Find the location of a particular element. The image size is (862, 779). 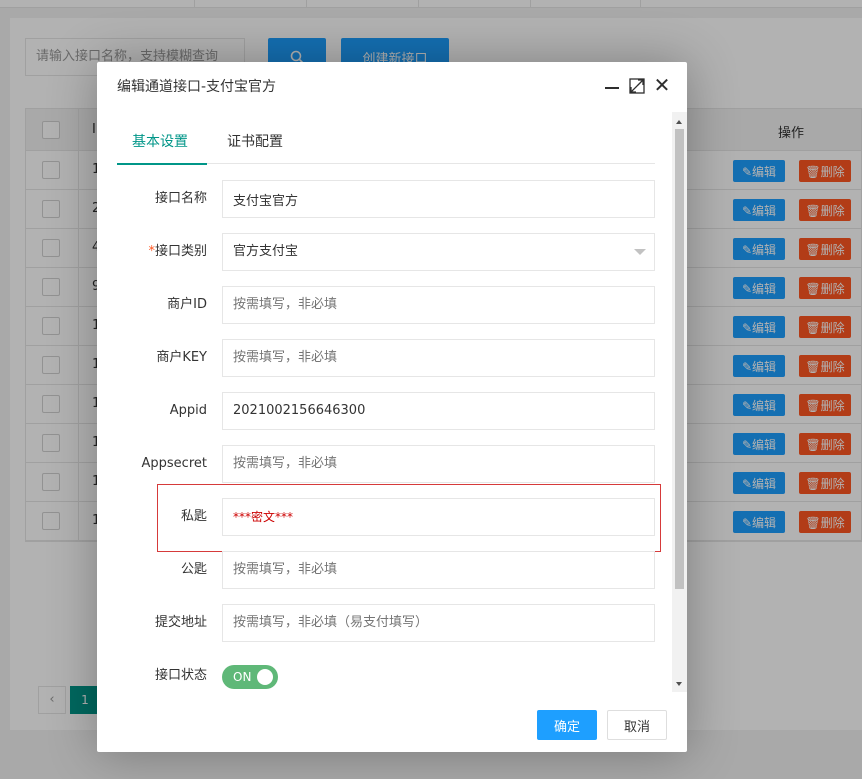

field-label-merchant-id: 商户ID is located at coordinates (187, 304).